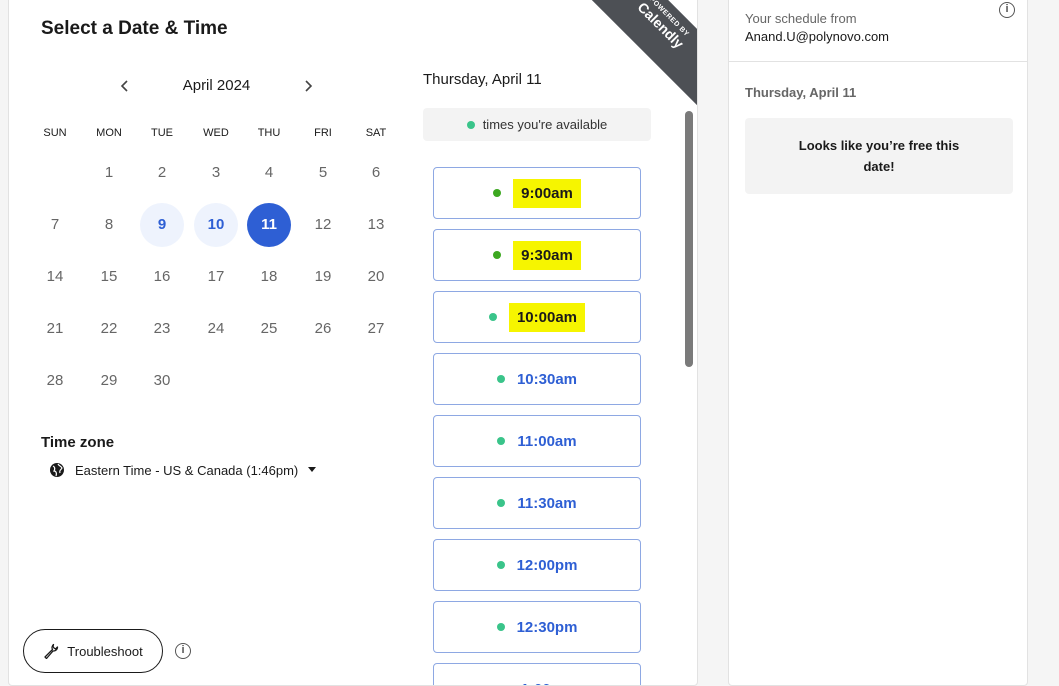 The height and width of the screenshot is (686, 1059). I want to click on weekday-mon: MON, so click(109, 133).